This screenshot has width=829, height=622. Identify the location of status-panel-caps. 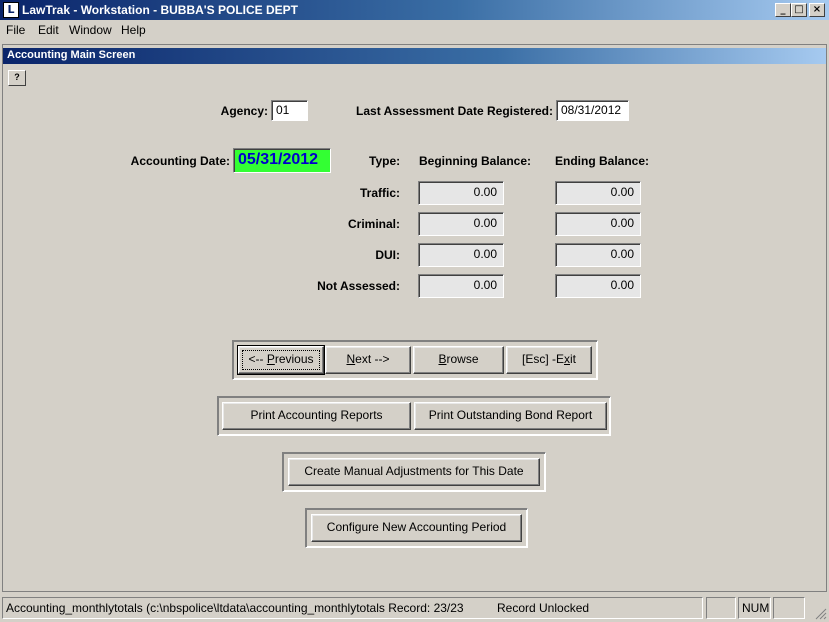
(721, 608).